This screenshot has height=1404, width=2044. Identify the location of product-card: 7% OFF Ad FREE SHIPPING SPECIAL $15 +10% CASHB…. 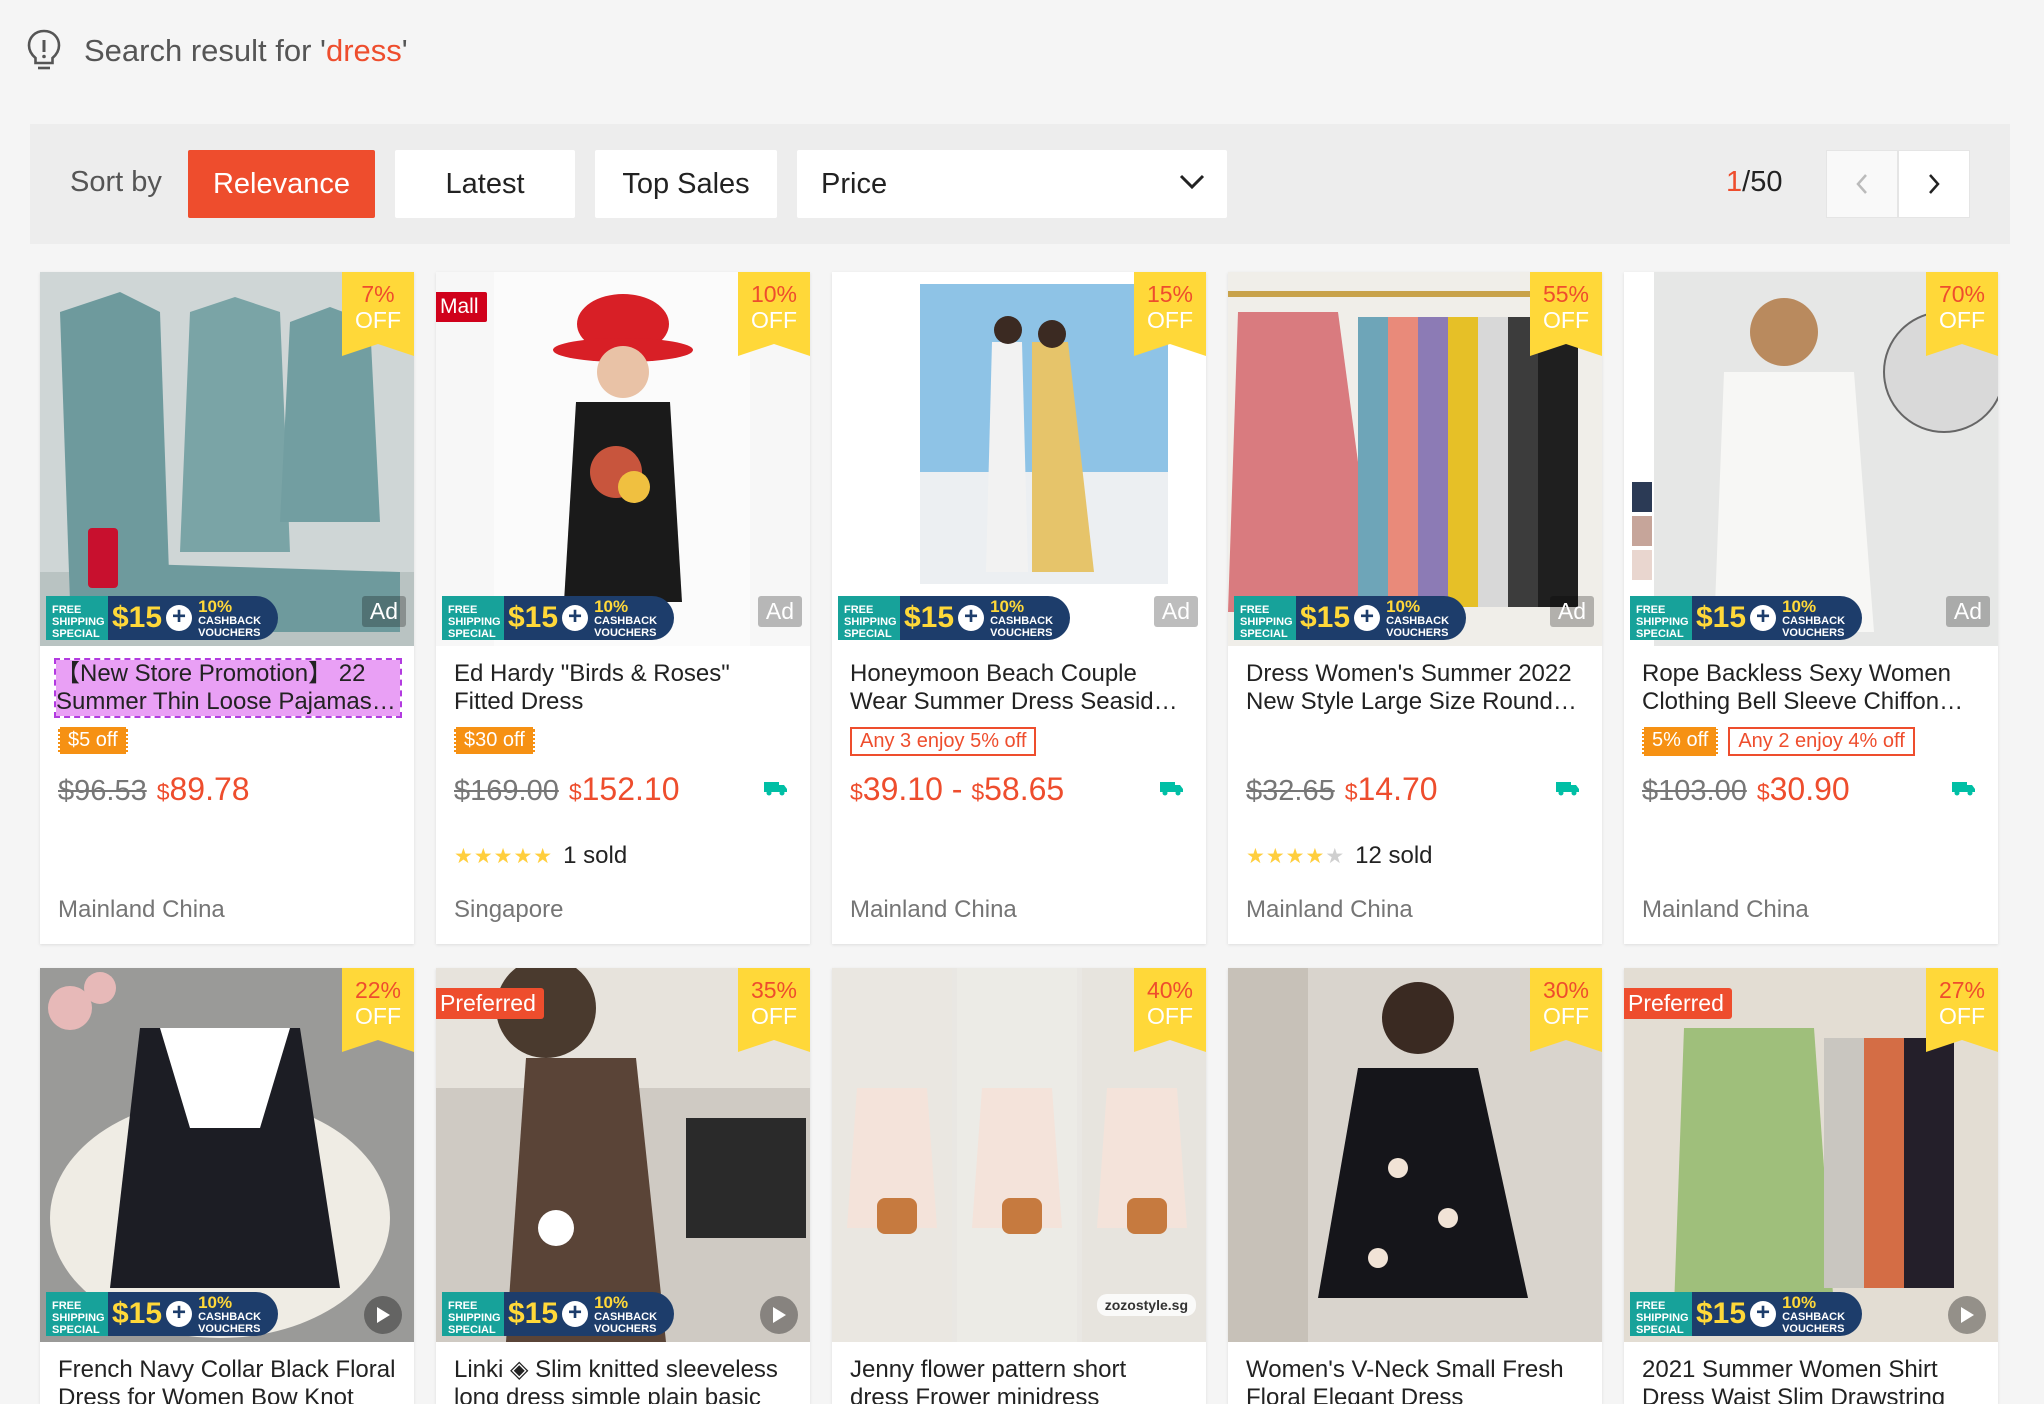
(227, 608).